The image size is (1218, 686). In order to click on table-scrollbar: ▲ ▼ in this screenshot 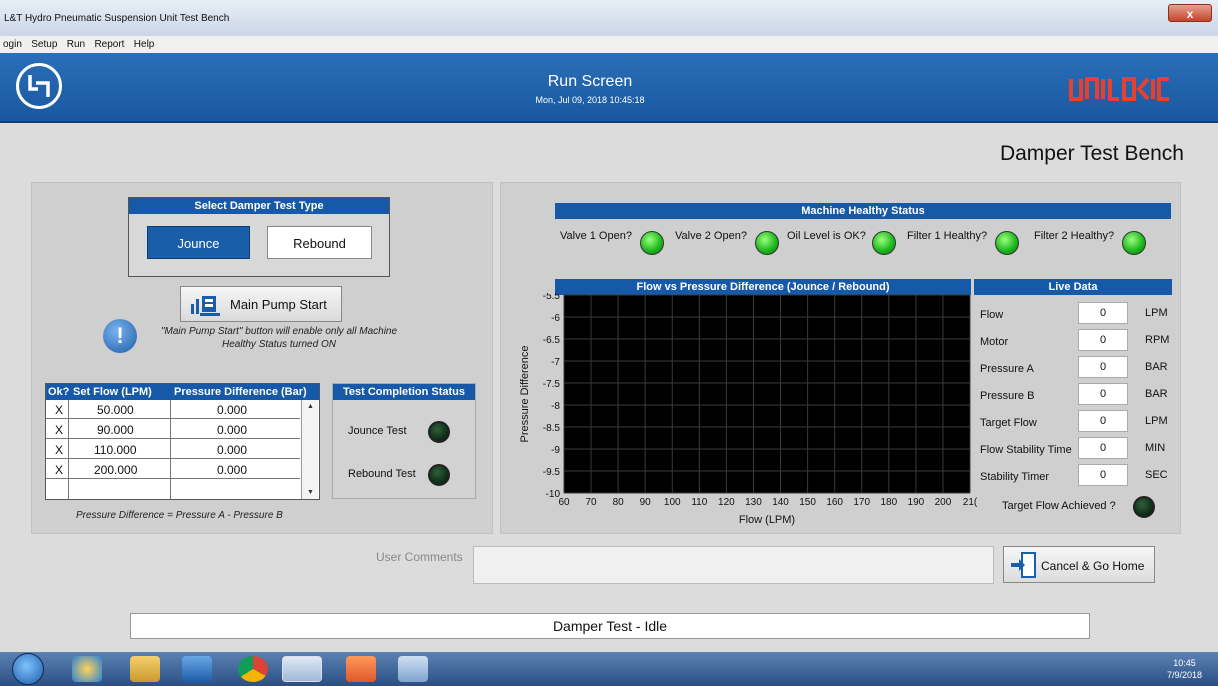, I will do `click(309, 449)`.